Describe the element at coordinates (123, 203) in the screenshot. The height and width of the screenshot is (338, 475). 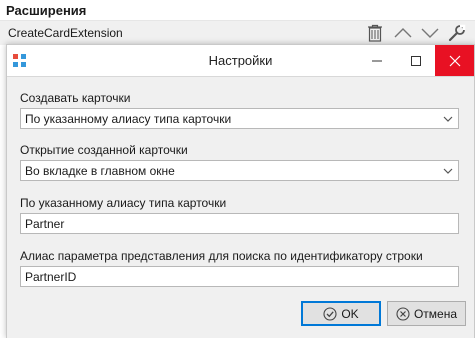
I see `card-type-alias-label: По указанному алиасу типа карточки` at that location.